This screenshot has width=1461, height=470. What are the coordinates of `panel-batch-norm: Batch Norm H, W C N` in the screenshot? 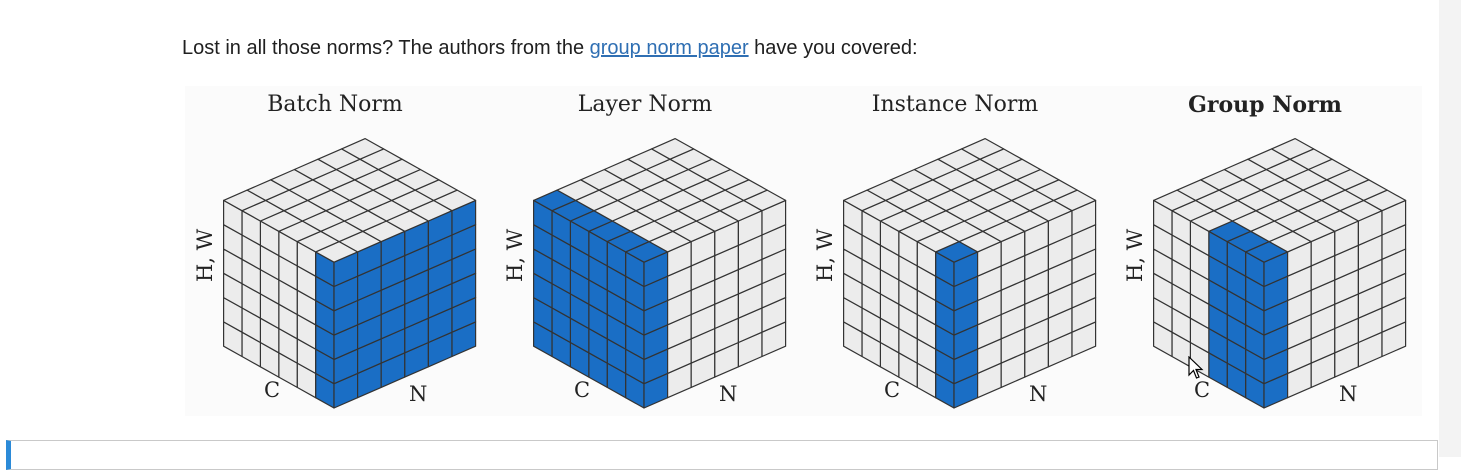 It's located at (335, 251).